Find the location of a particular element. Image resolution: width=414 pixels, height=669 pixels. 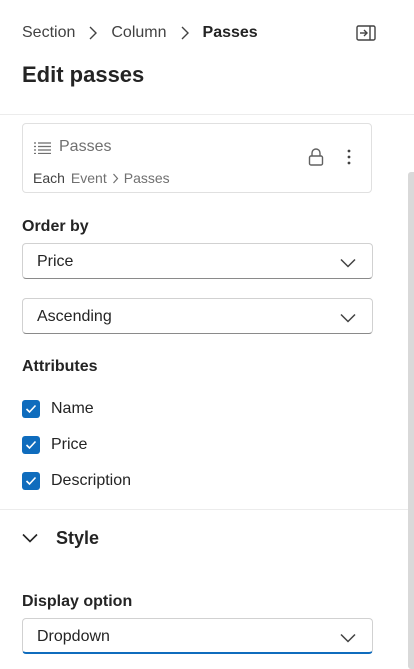

order-direction-select: Ascending is located at coordinates (197, 316).